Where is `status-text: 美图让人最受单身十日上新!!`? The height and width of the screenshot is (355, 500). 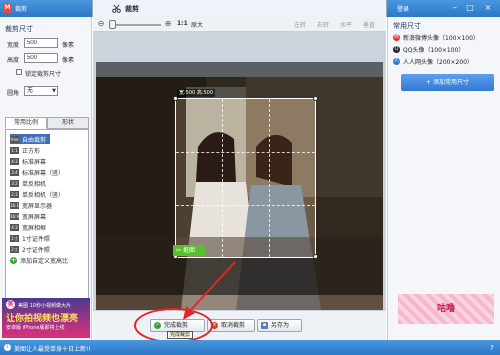 status-text: 美图让人最受单身十日上新!! is located at coordinates (52, 348).